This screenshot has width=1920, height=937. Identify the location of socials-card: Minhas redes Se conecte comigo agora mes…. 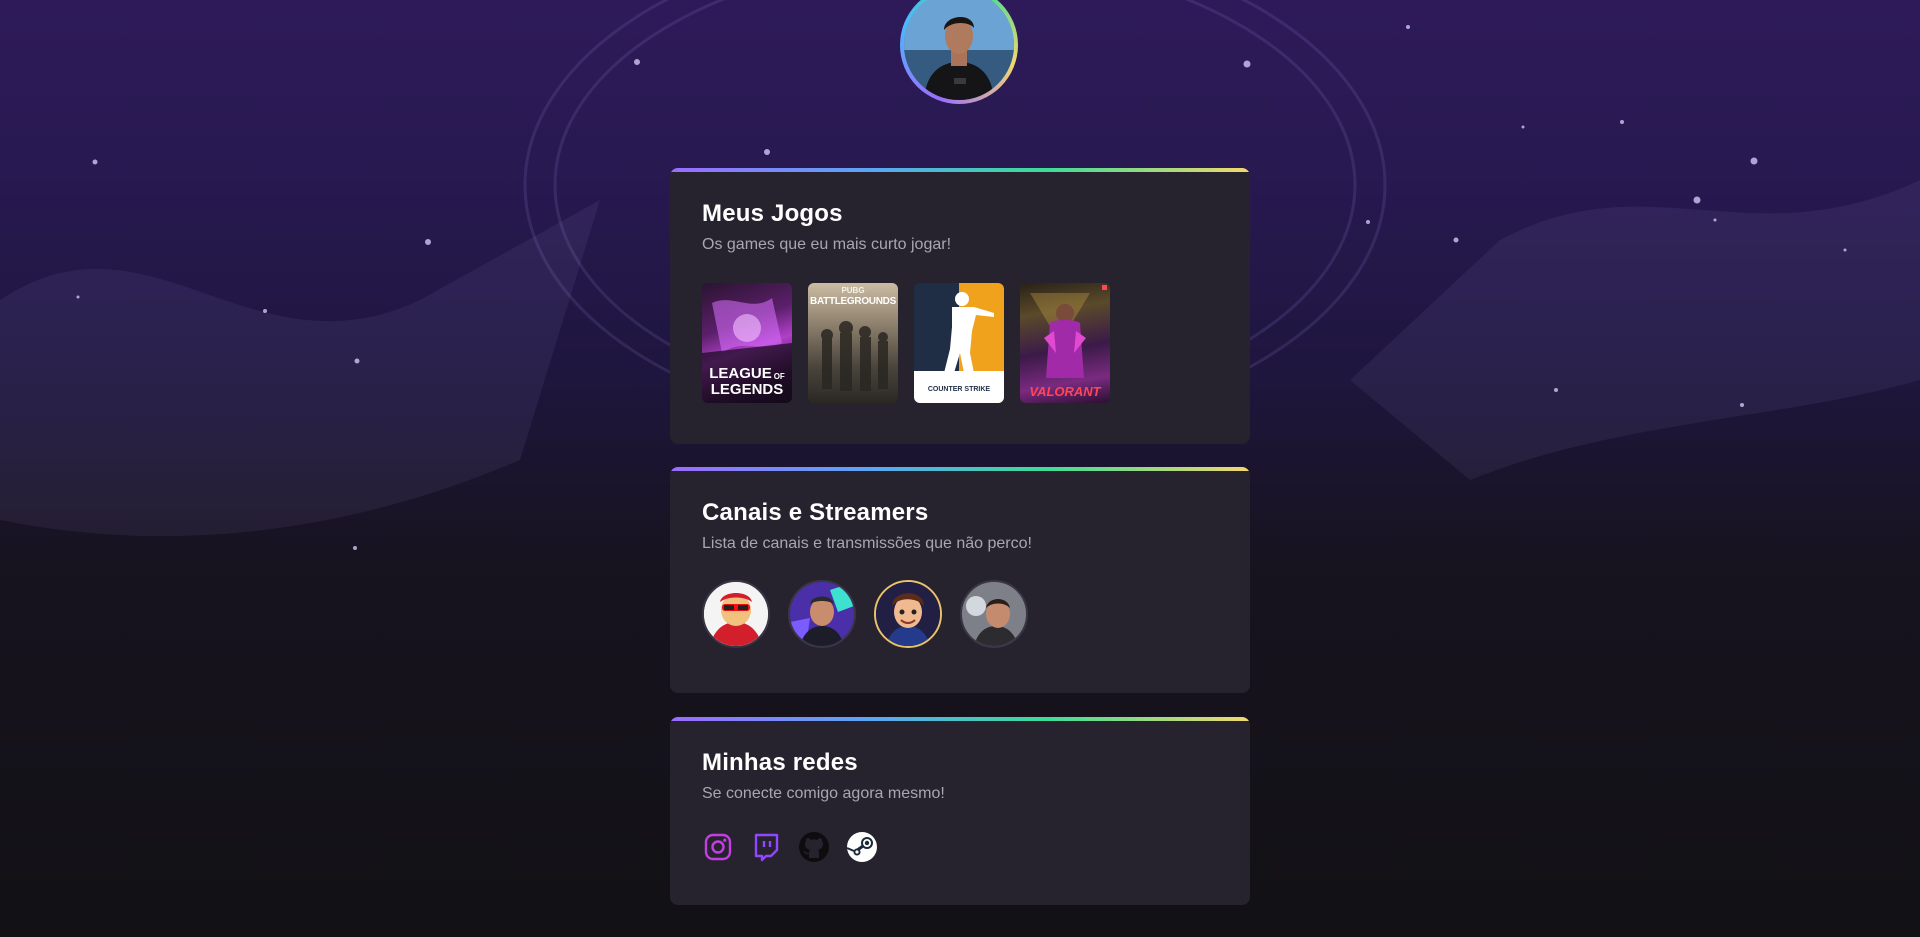
(960, 811).